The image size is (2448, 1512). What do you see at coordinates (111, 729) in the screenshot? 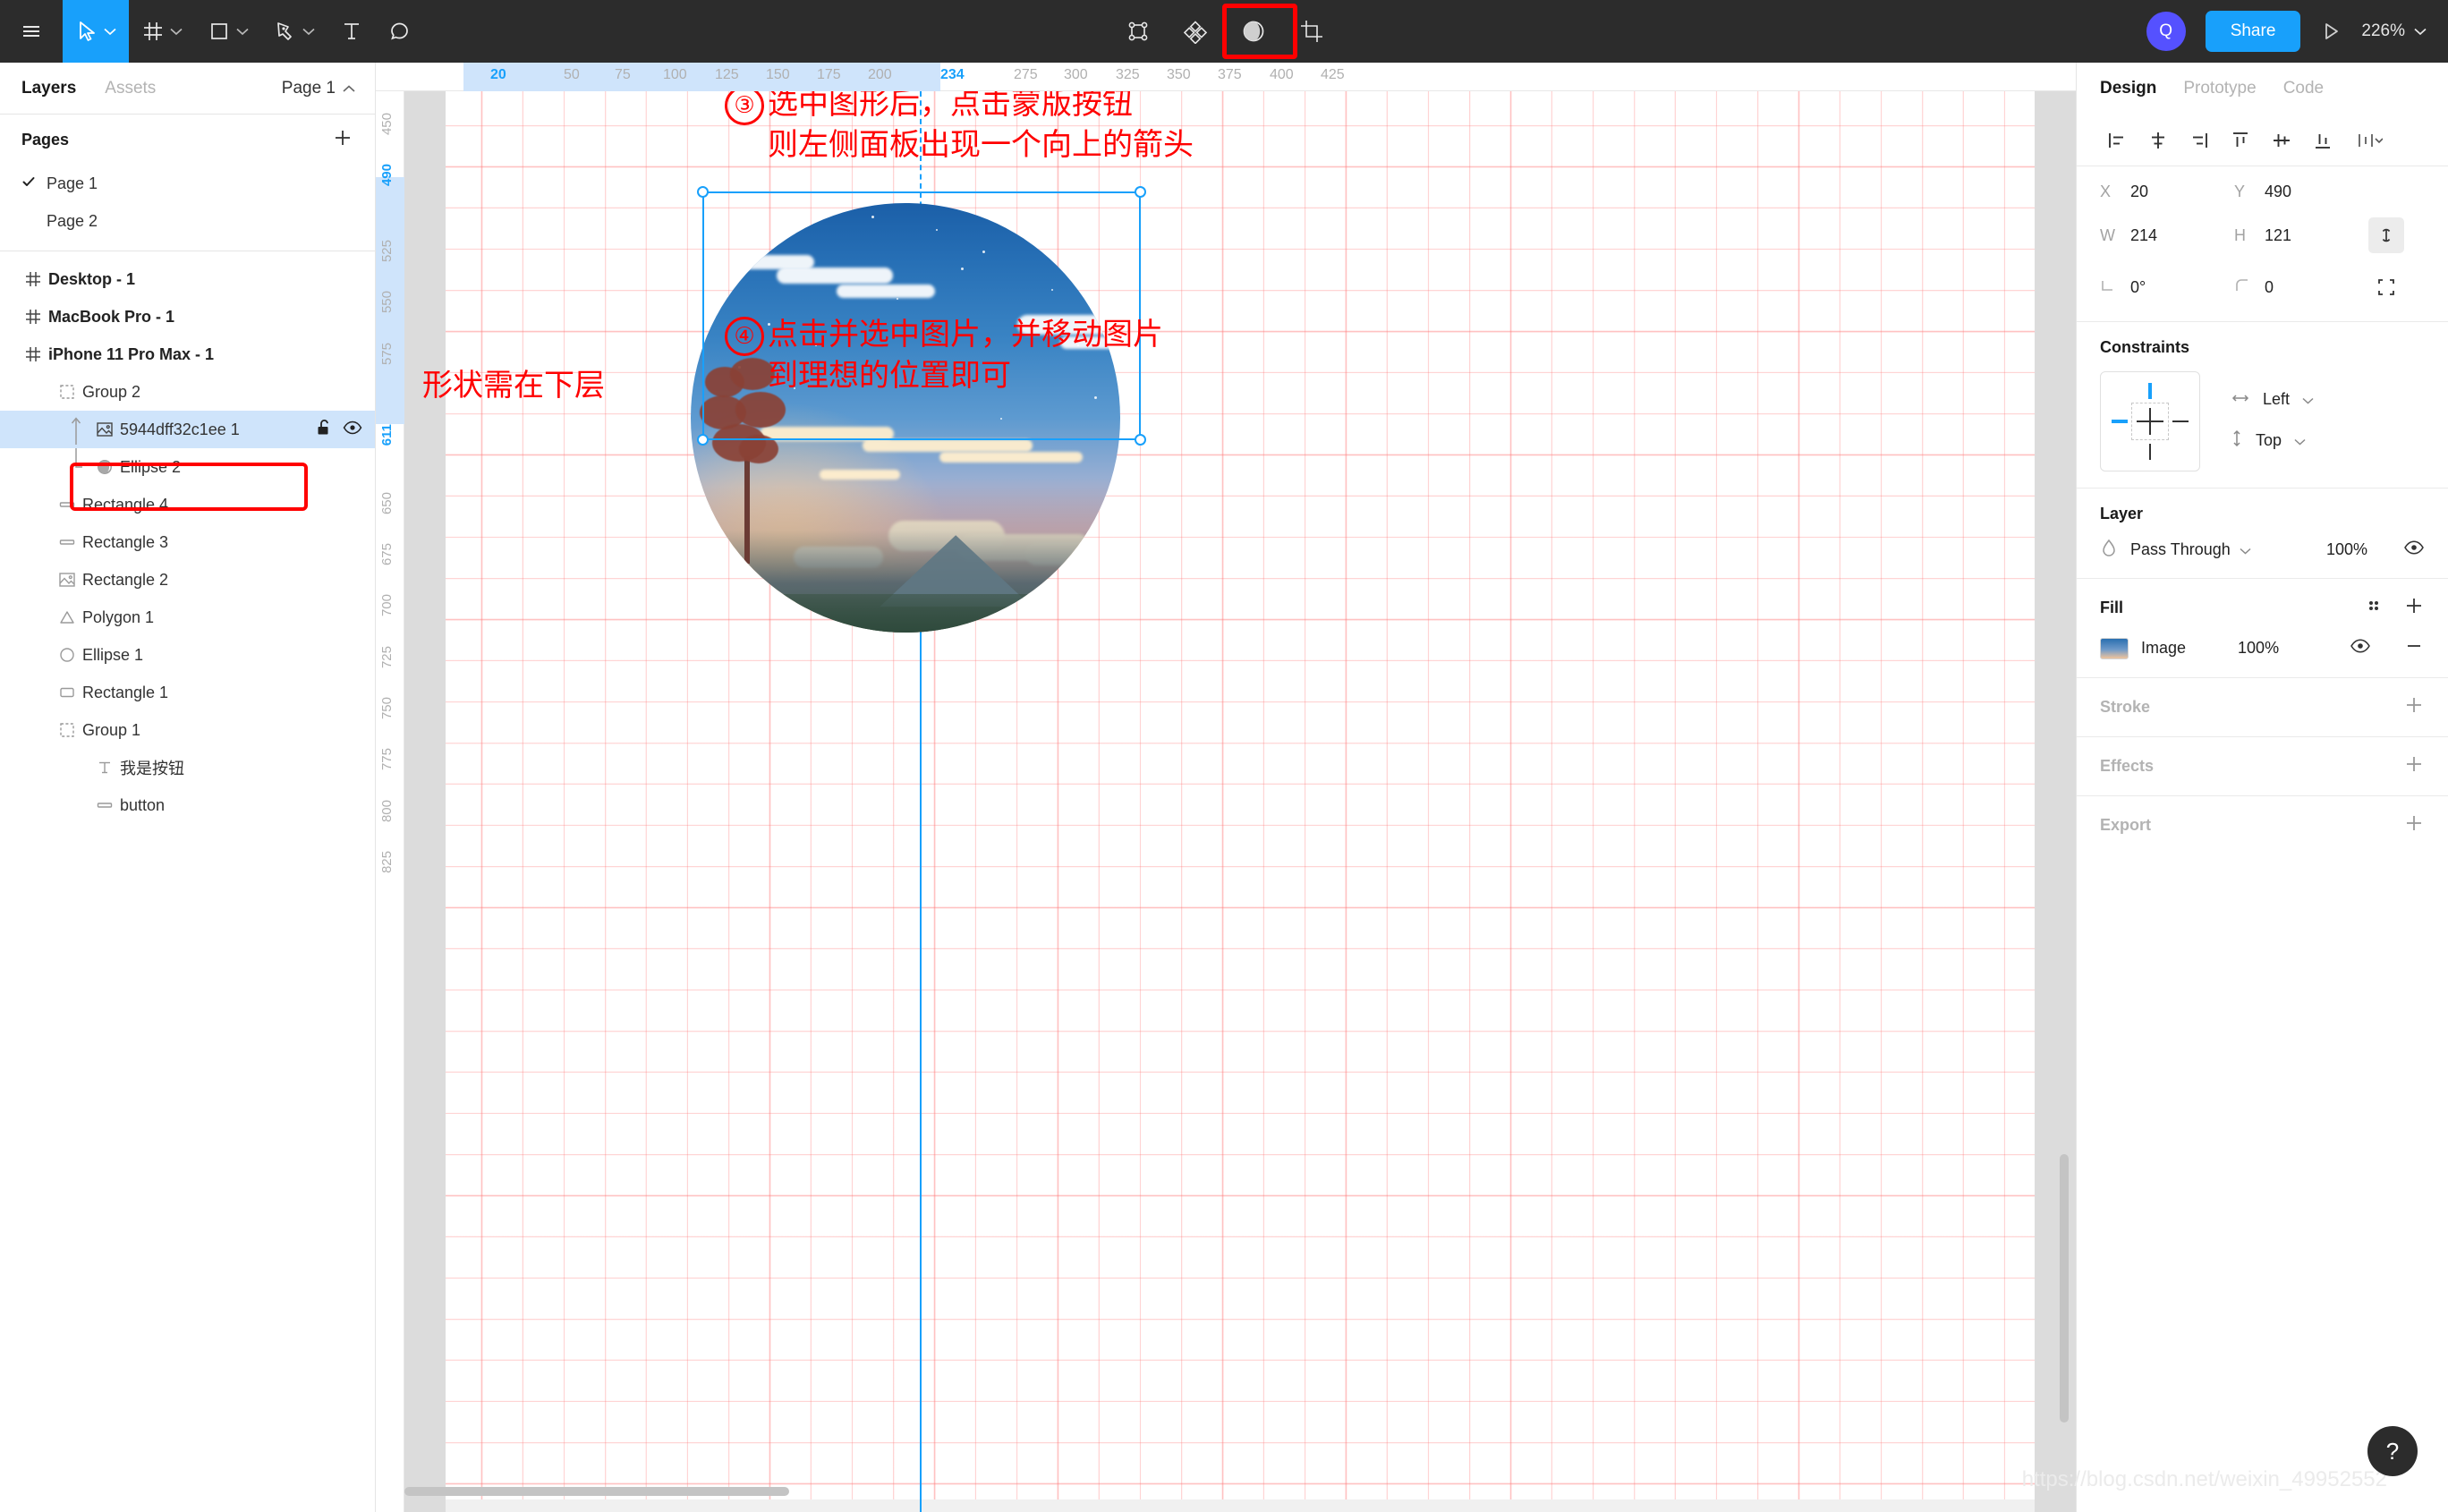
I see `layer-label: Group 1` at bounding box center [111, 729].